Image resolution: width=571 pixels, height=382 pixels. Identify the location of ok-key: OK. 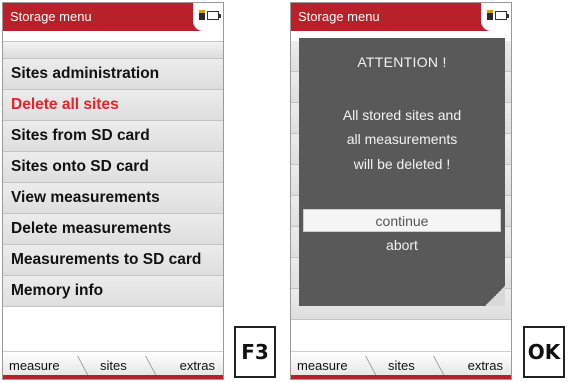
(544, 352).